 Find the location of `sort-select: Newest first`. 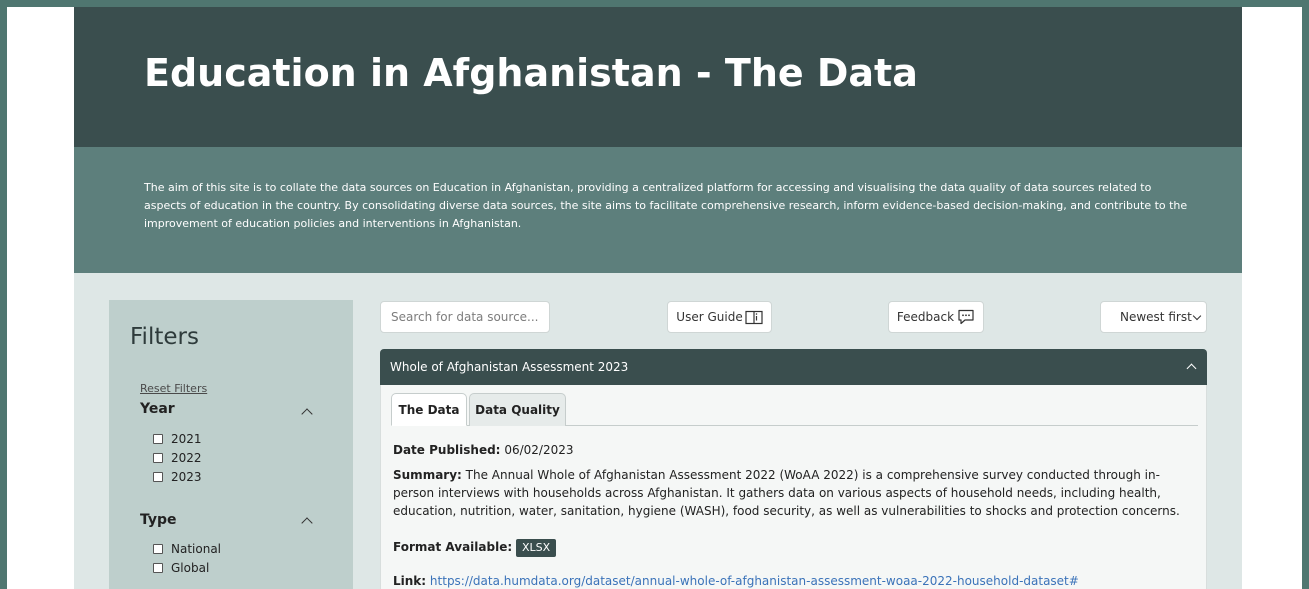

sort-select: Newest first is located at coordinates (1153, 317).